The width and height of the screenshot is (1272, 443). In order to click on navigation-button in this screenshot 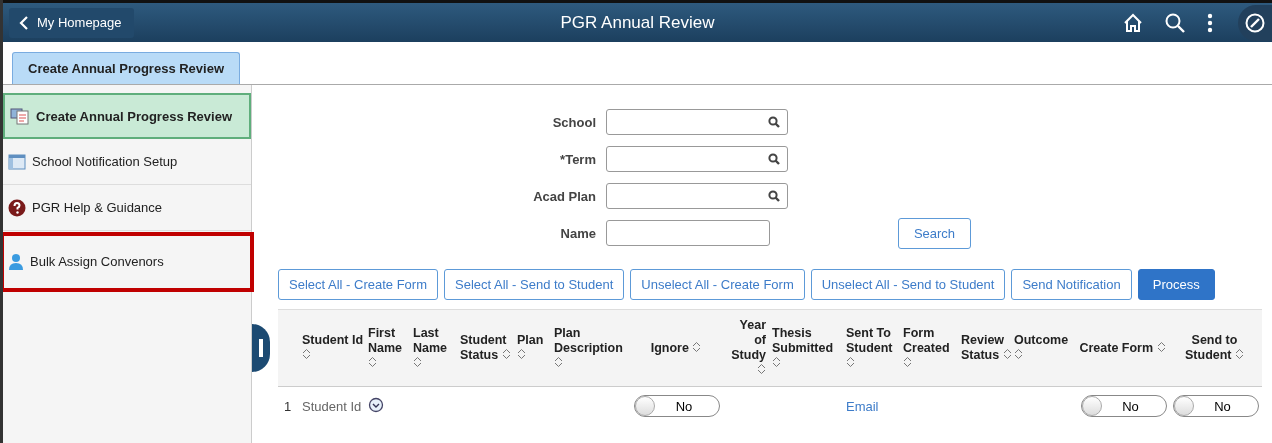, I will do `click(1255, 22)`.